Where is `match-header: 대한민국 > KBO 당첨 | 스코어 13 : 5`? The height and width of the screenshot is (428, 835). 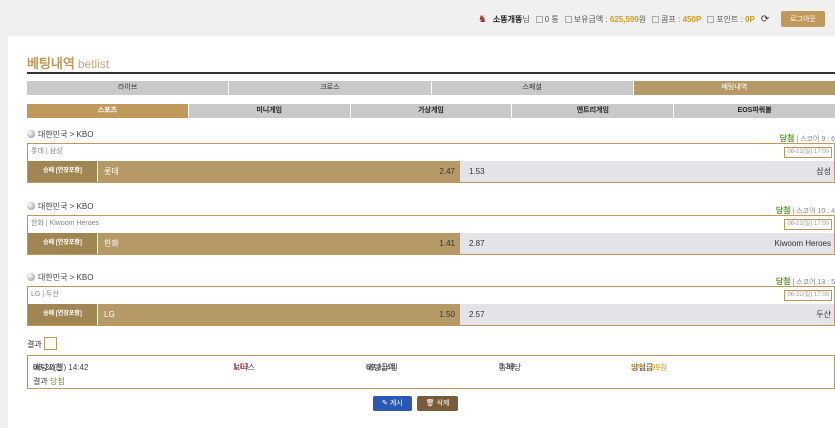
match-header: 대한민국 > KBO 당첨 | 스코어 13 : 5 is located at coordinates (431, 278).